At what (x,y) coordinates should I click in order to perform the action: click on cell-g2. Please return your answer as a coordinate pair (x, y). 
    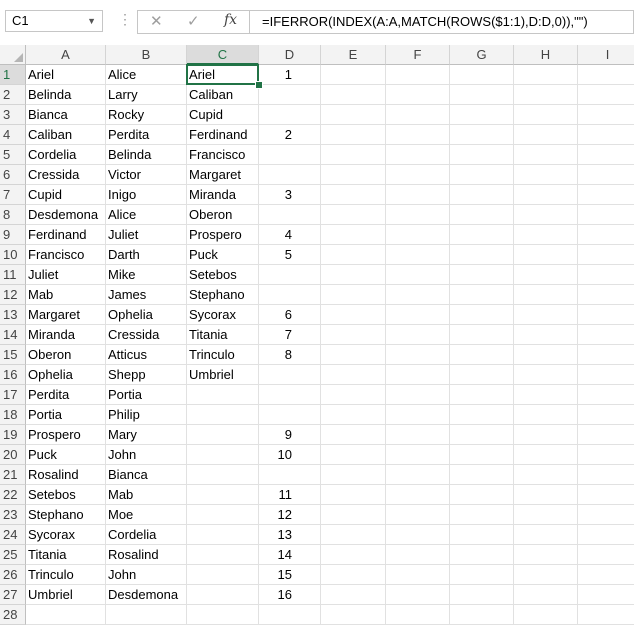
    Looking at the image, I should click on (482, 95).